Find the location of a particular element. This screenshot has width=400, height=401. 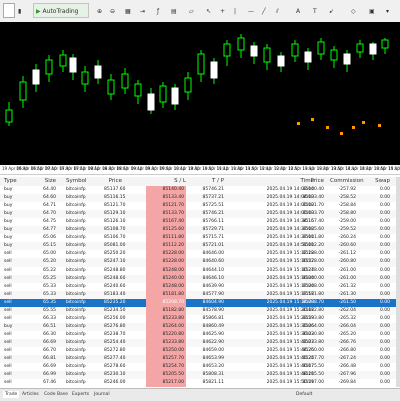

column-header: Swap is located at coordinates (382, 181).